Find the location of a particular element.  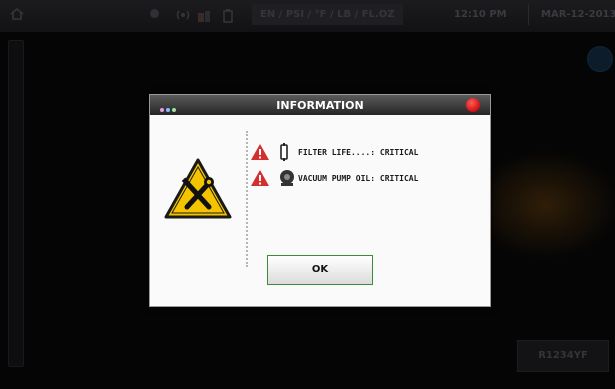

close-icon is located at coordinates (473, 105).